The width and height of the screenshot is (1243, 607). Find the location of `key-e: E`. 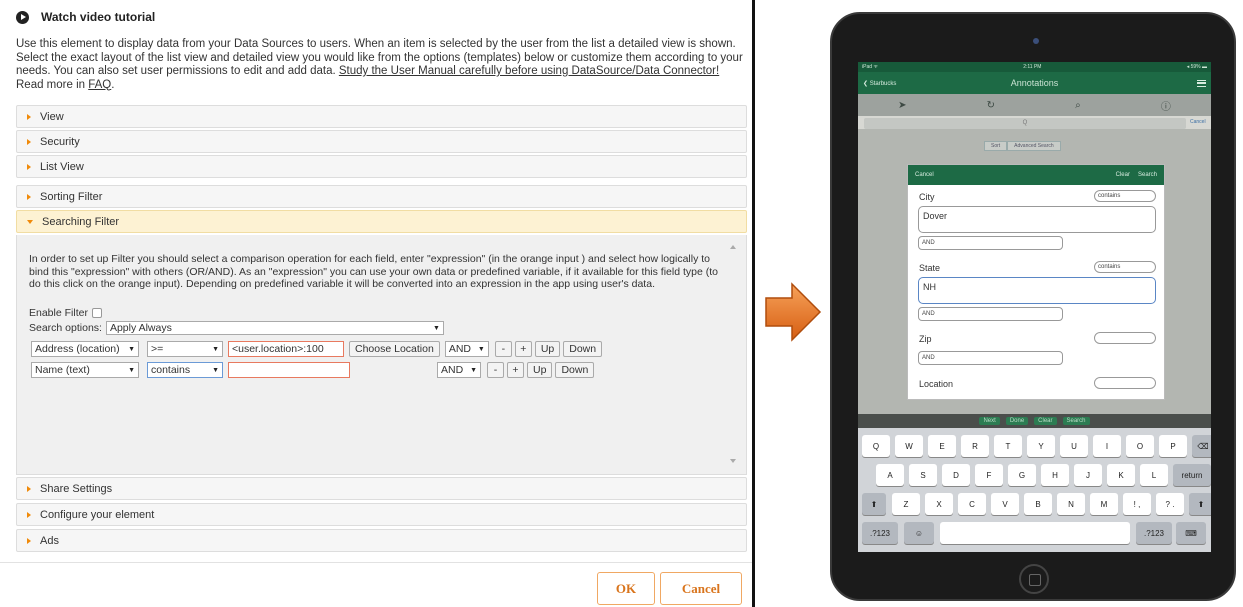

key-e: E is located at coordinates (942, 446).